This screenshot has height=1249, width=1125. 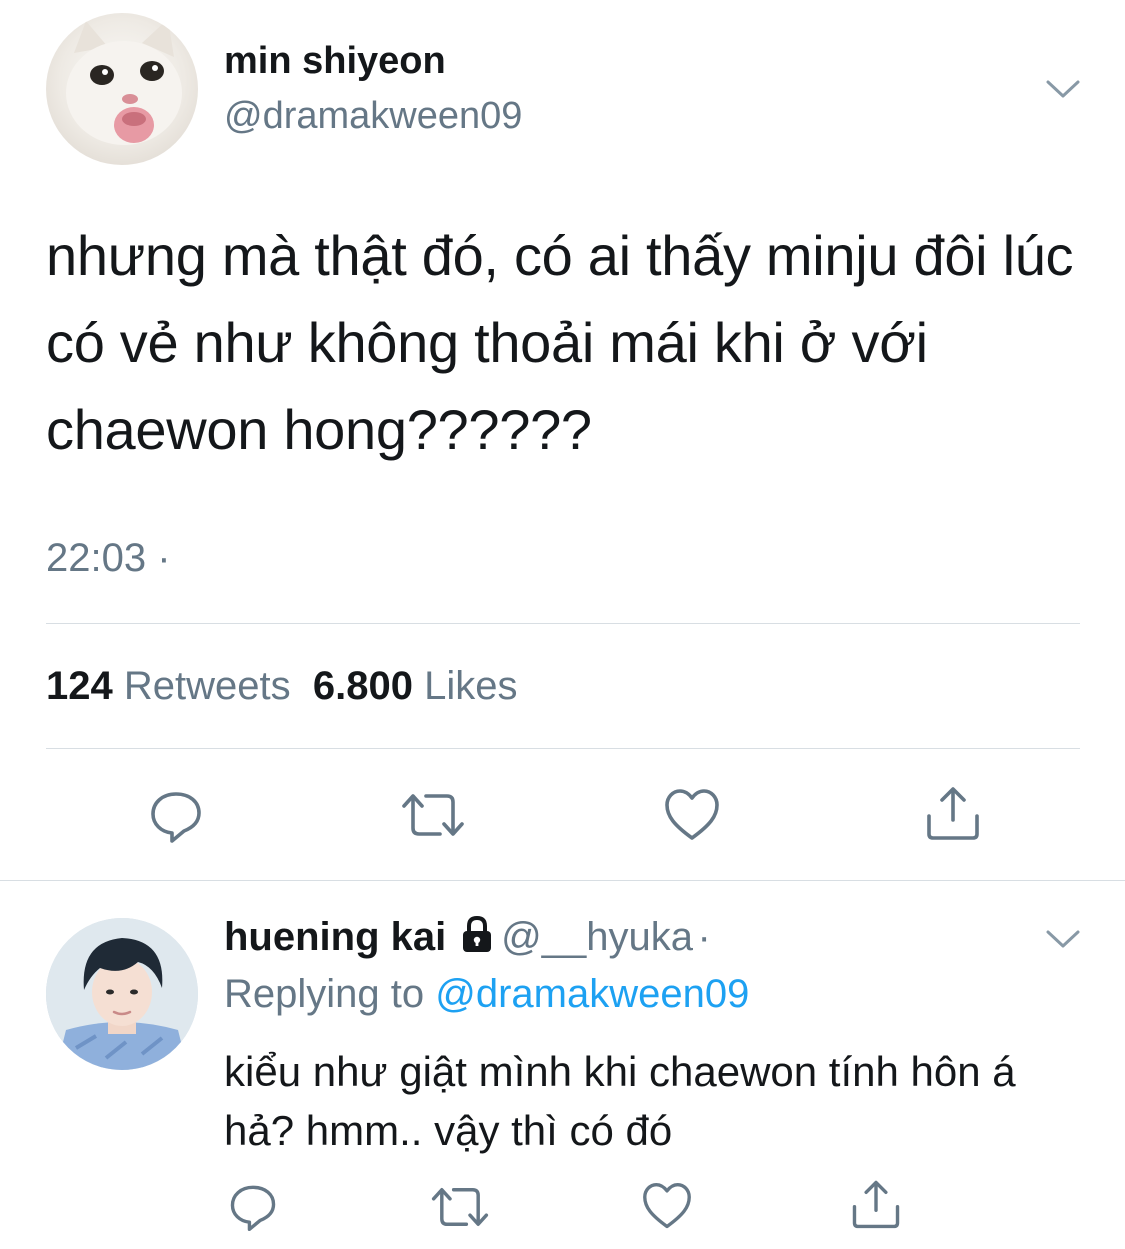 I want to click on reply-author-avatar, so click(x=122, y=994).